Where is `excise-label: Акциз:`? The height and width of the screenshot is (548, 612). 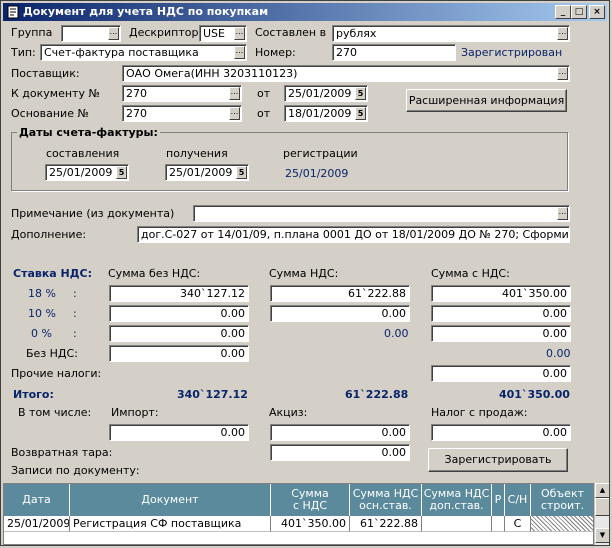 excise-label: Акциз: is located at coordinates (288, 412).